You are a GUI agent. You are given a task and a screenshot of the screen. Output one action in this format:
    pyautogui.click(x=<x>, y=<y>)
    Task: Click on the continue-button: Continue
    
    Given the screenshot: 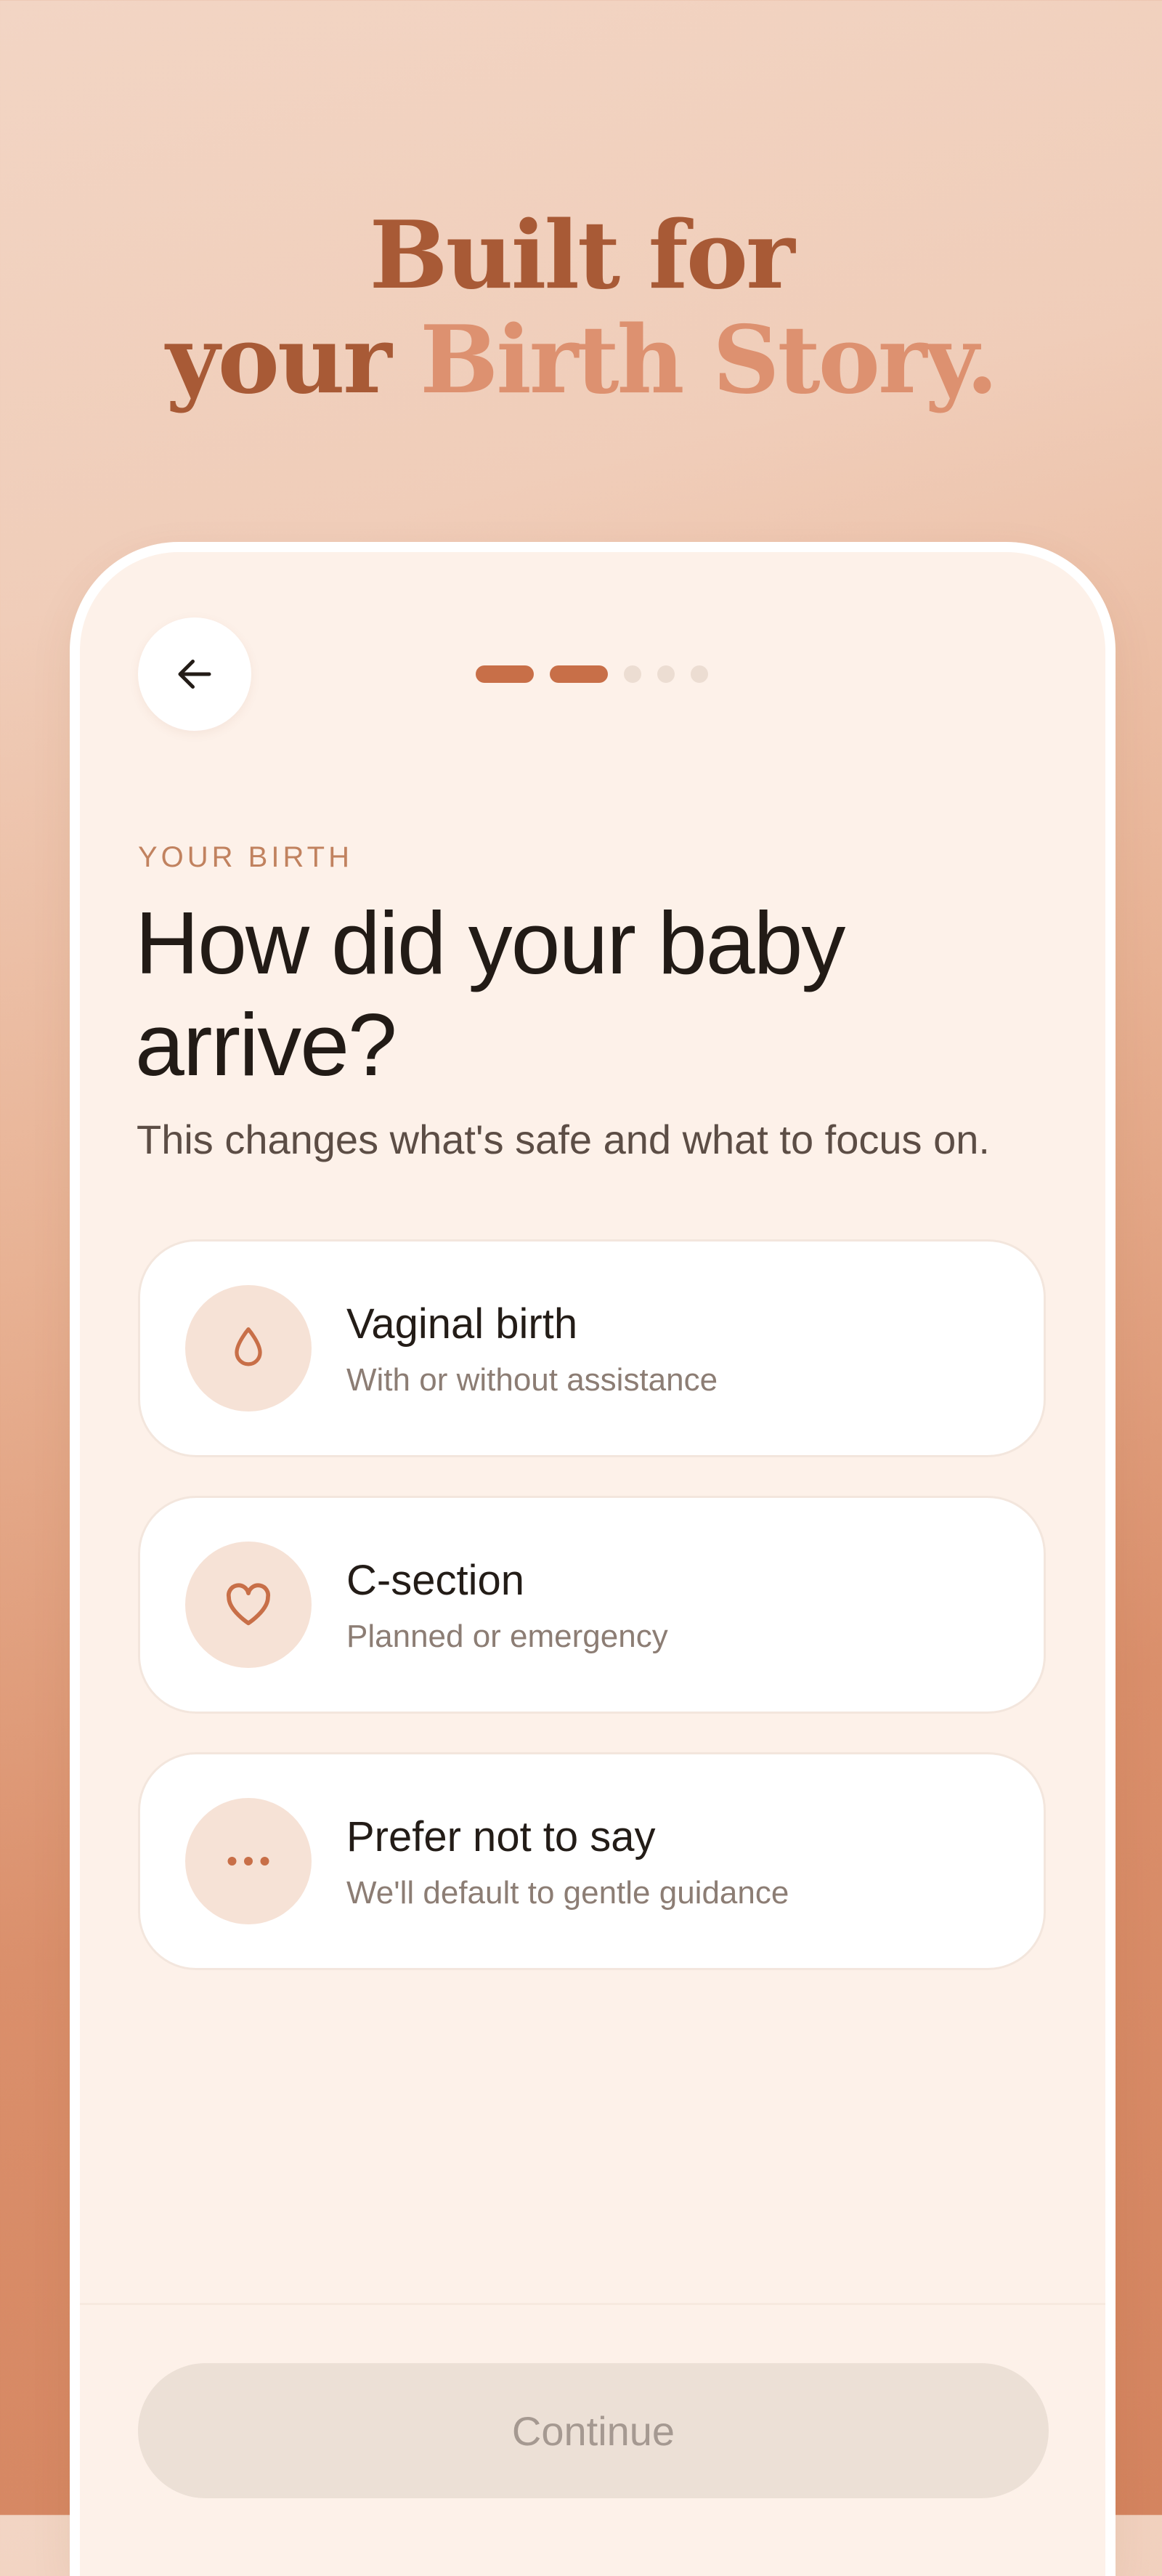 What is the action you would take?
    pyautogui.click(x=593, y=2430)
    